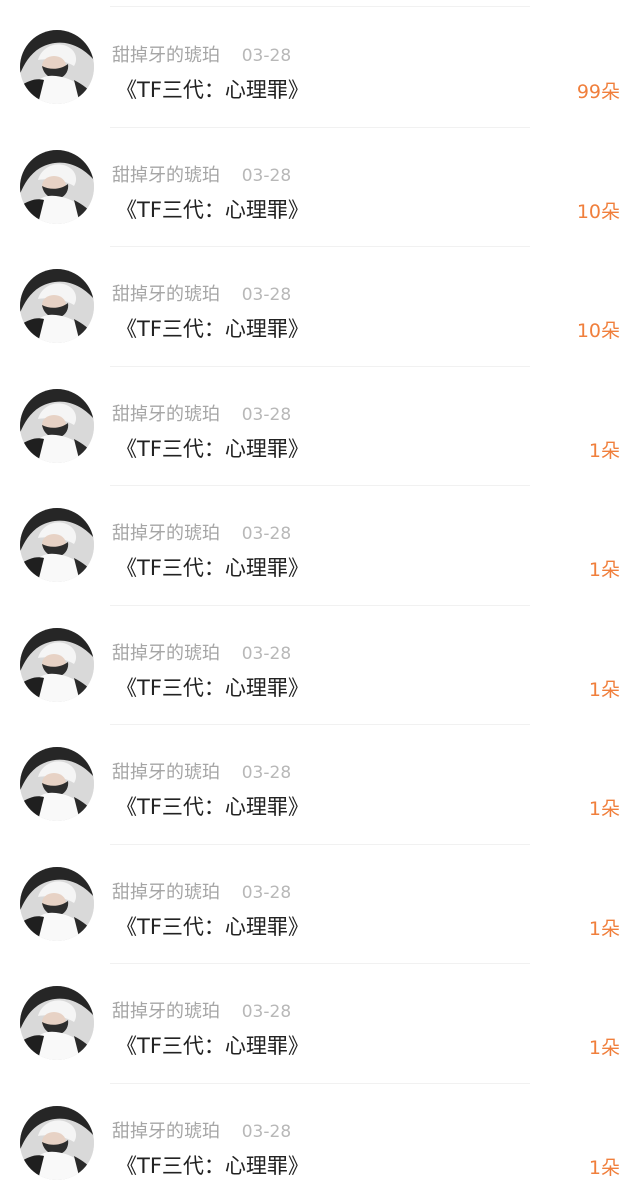 Image resolution: width=640 pixels, height=1194 pixels. I want to click on list-item: 甜掉牙的琥珀 03-28 《TF三代：心理罪》 99朵, so click(320, 68).